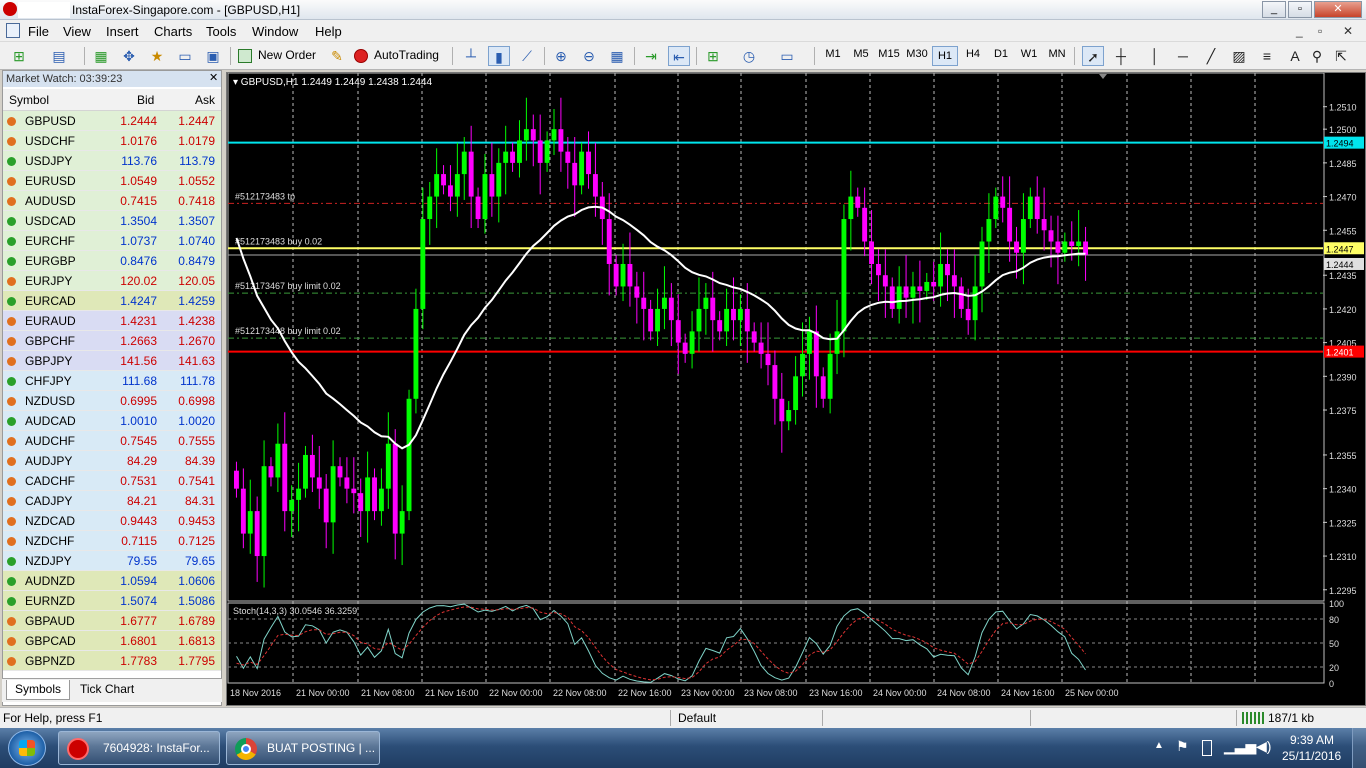 The height and width of the screenshot is (768, 1366). I want to click on child-close-button: ✕, so click(1348, 31).